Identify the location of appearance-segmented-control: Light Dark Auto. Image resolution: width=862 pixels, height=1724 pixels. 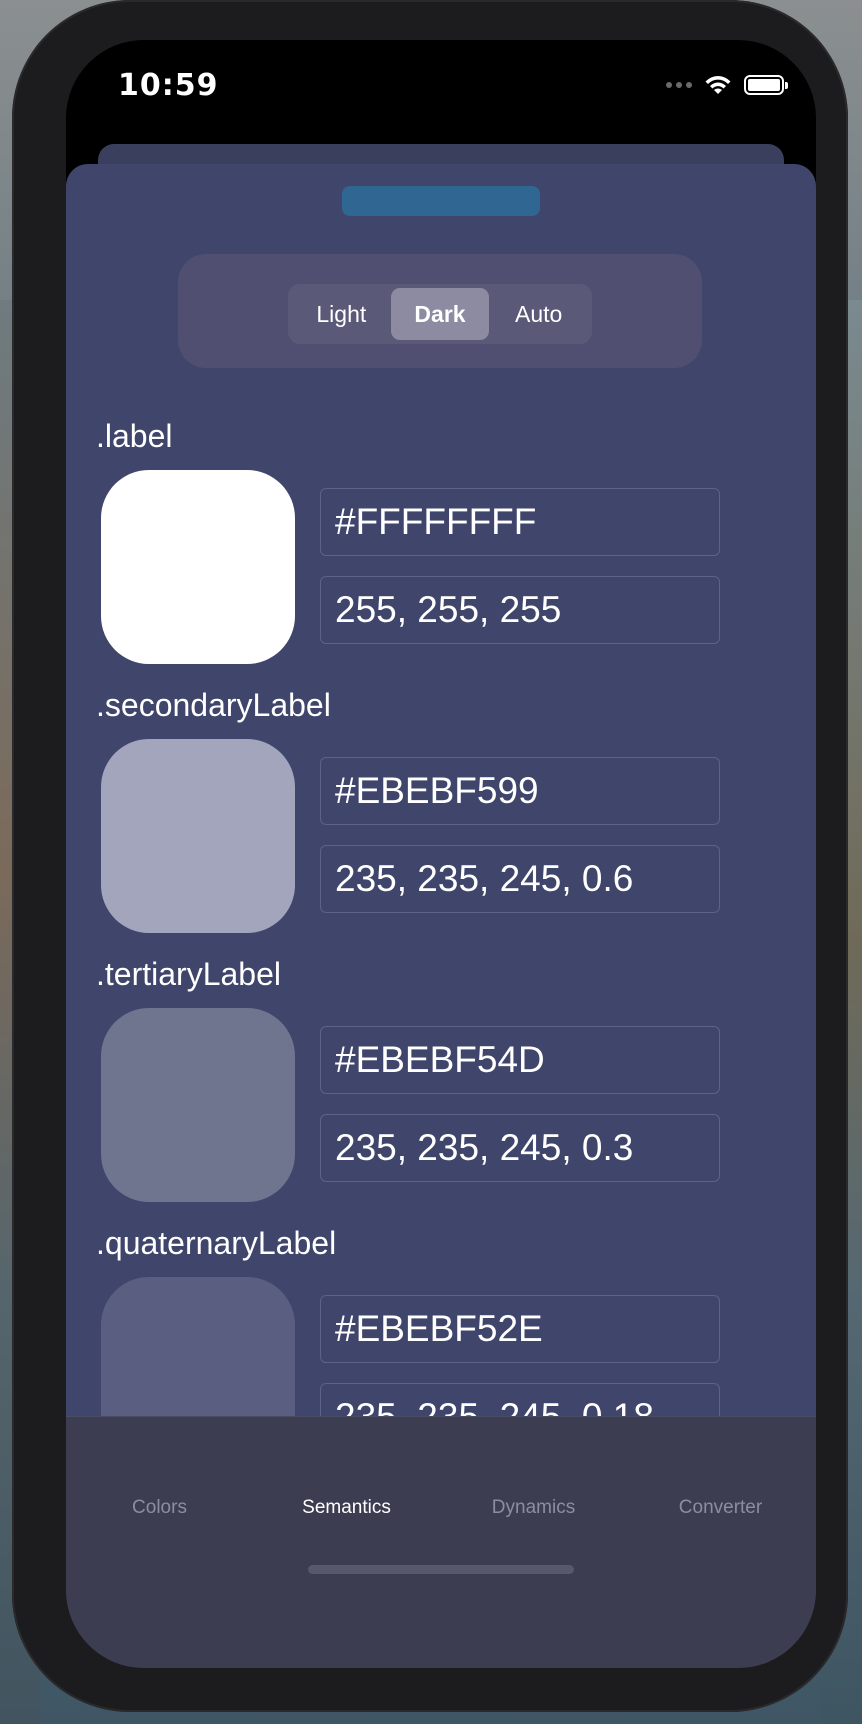
(440, 314).